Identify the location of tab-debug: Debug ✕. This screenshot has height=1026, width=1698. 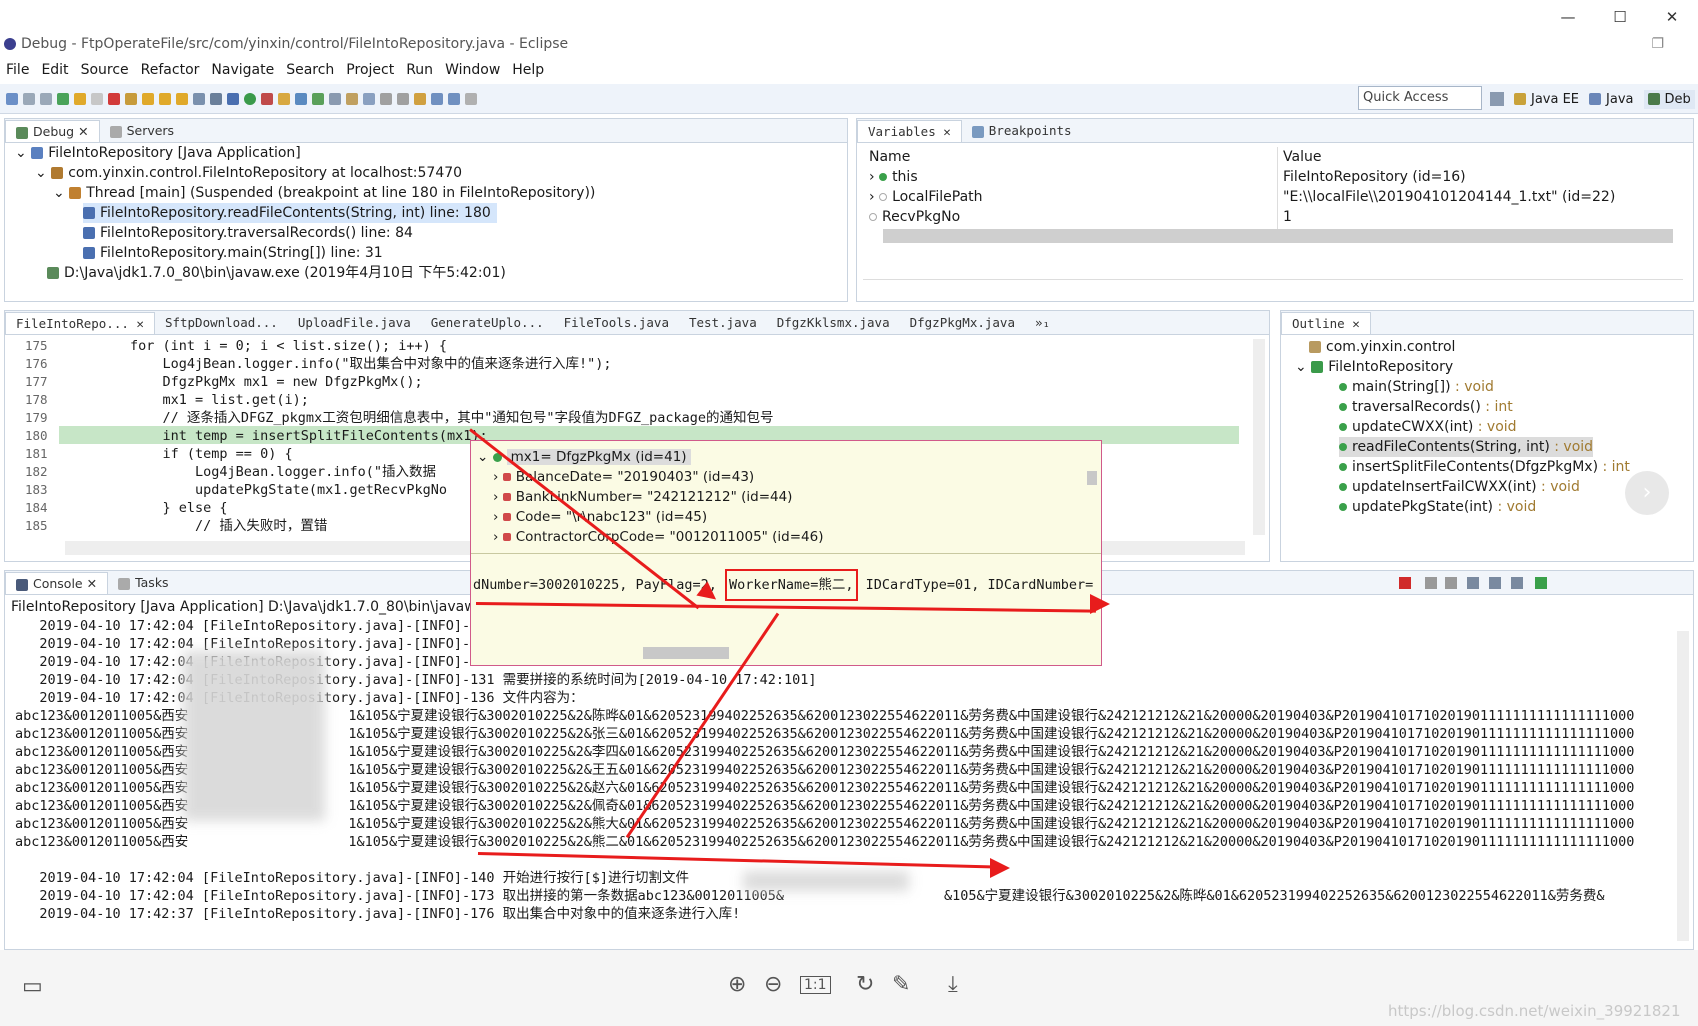
(52, 131).